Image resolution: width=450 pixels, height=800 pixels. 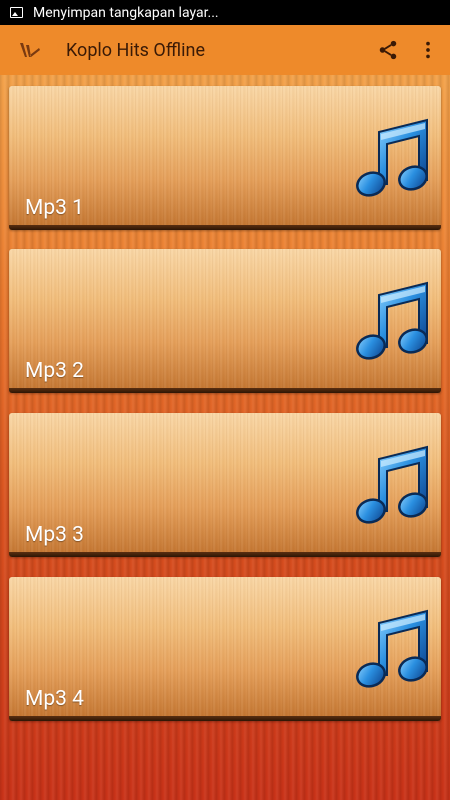 I want to click on share-icon, so click(x=388, y=50).